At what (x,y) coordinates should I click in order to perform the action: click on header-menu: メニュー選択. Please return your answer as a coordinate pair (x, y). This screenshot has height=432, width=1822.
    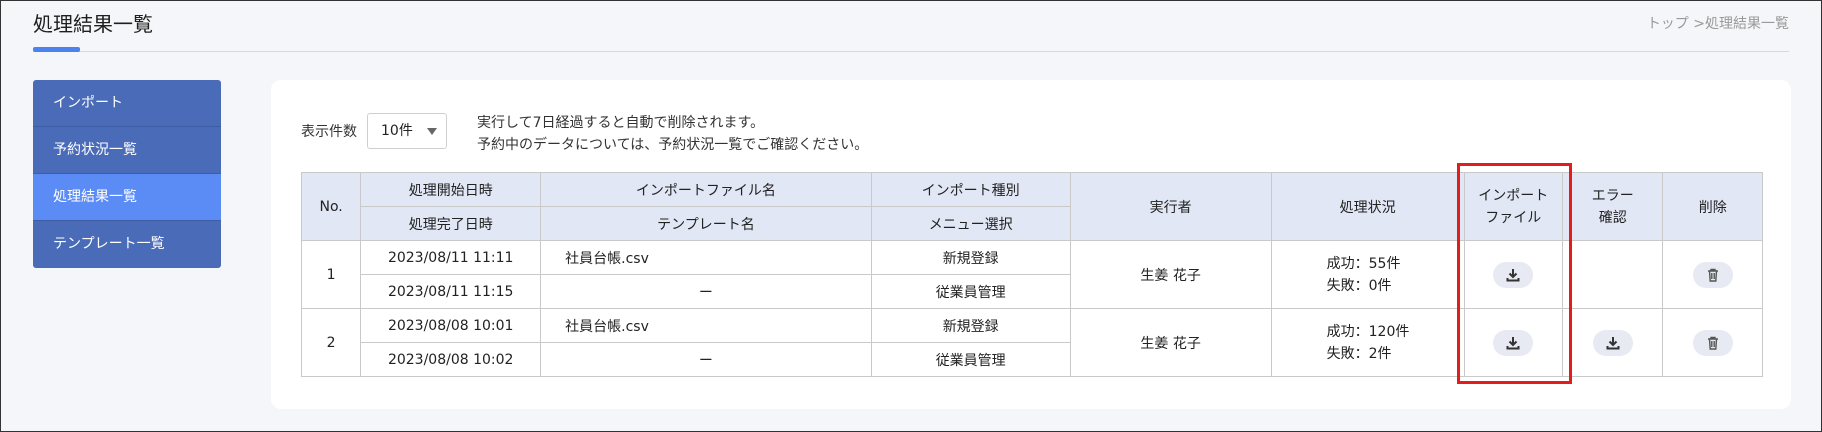
    Looking at the image, I should click on (970, 223).